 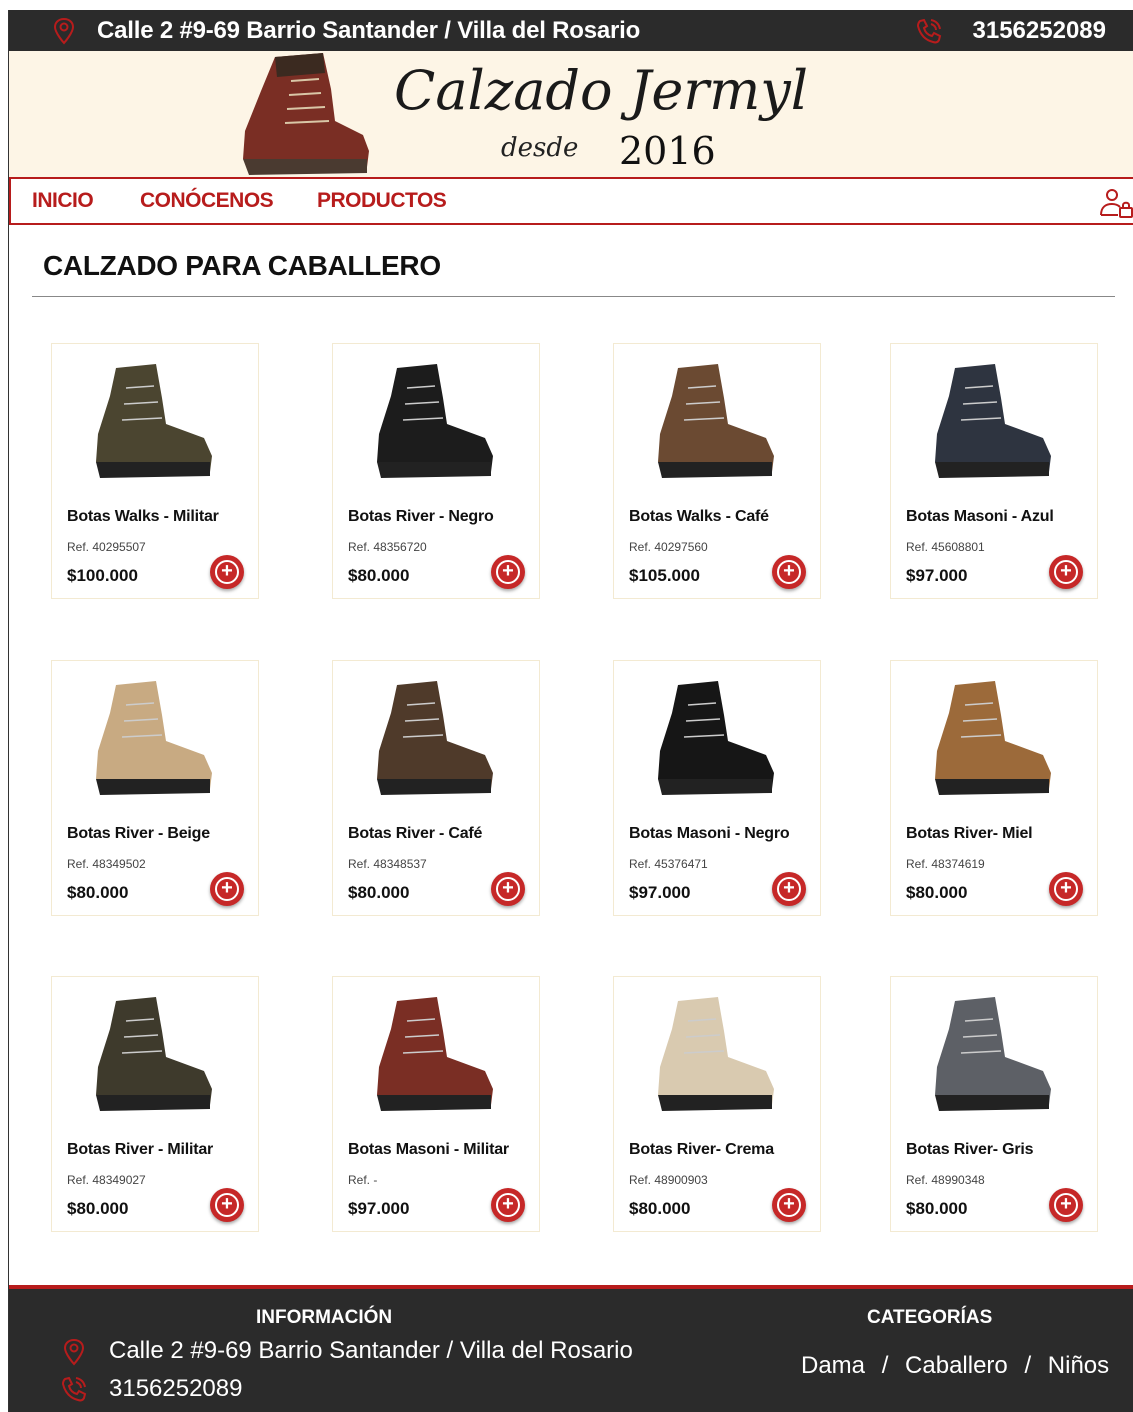 I want to click on product-card: Botas River- Crema Ref. 48900903 $80.000, so click(x=717, y=1104).